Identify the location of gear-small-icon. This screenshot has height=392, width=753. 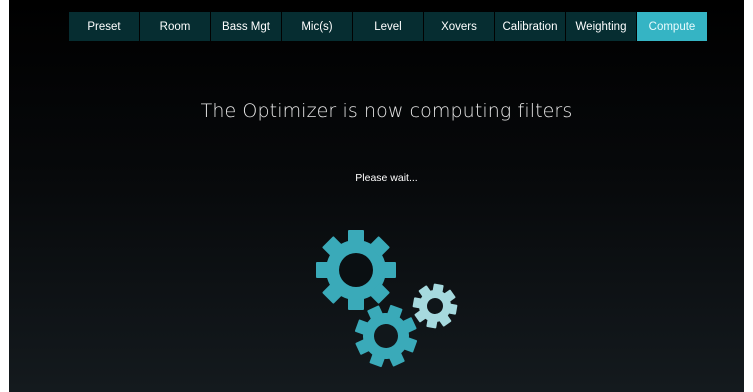
(435, 306).